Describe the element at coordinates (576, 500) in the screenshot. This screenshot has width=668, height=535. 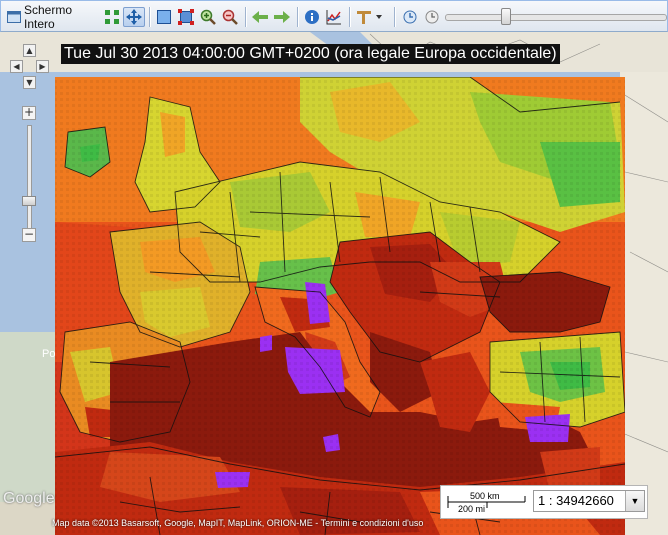
I see `scale-ratio-value: 1 : 34942660` at that location.